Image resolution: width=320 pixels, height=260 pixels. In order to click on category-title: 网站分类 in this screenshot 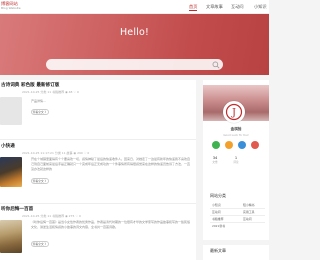, I will do `click(218, 195)`.